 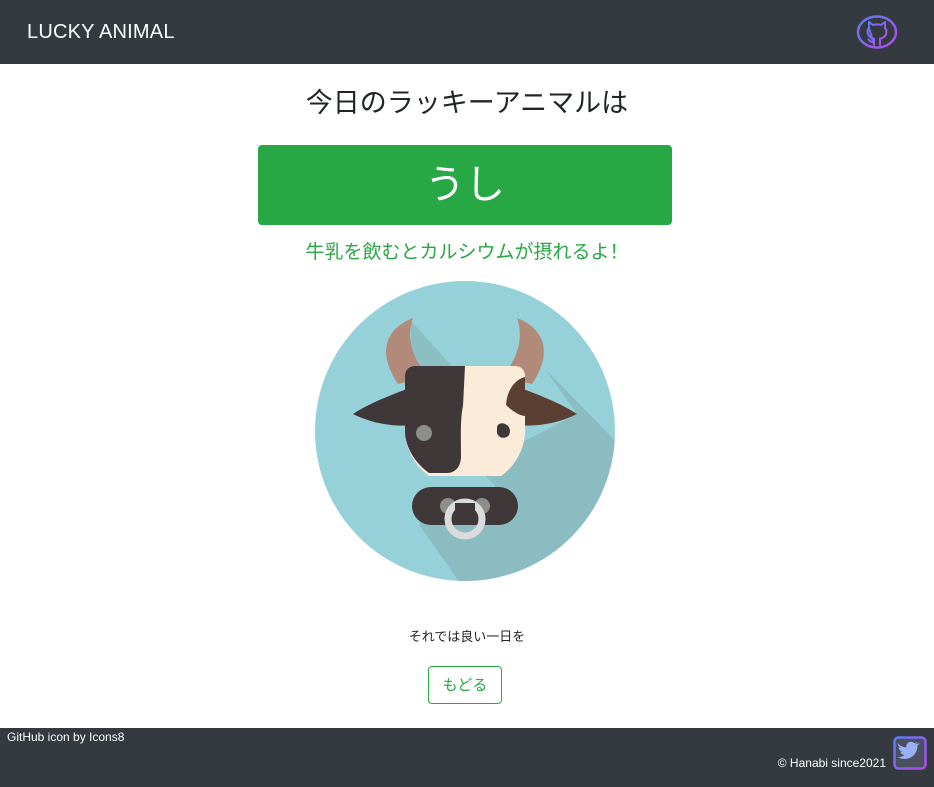 What do you see at coordinates (877, 32) in the screenshot?
I see `github-icon` at bounding box center [877, 32].